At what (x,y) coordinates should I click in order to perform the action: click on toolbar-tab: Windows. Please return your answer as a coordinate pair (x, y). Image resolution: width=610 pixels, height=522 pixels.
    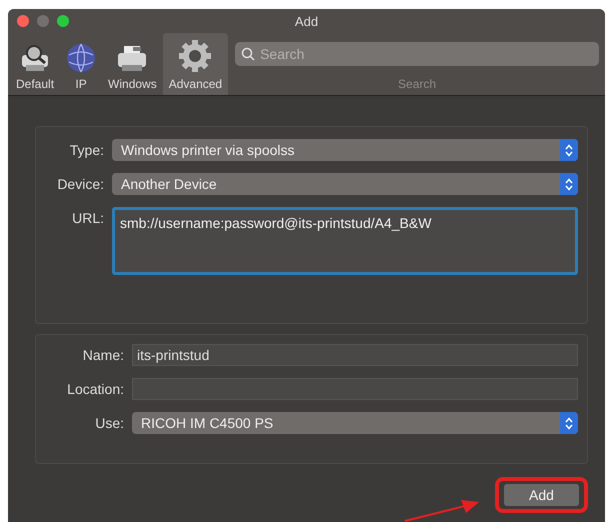
    Looking at the image, I should click on (132, 64).